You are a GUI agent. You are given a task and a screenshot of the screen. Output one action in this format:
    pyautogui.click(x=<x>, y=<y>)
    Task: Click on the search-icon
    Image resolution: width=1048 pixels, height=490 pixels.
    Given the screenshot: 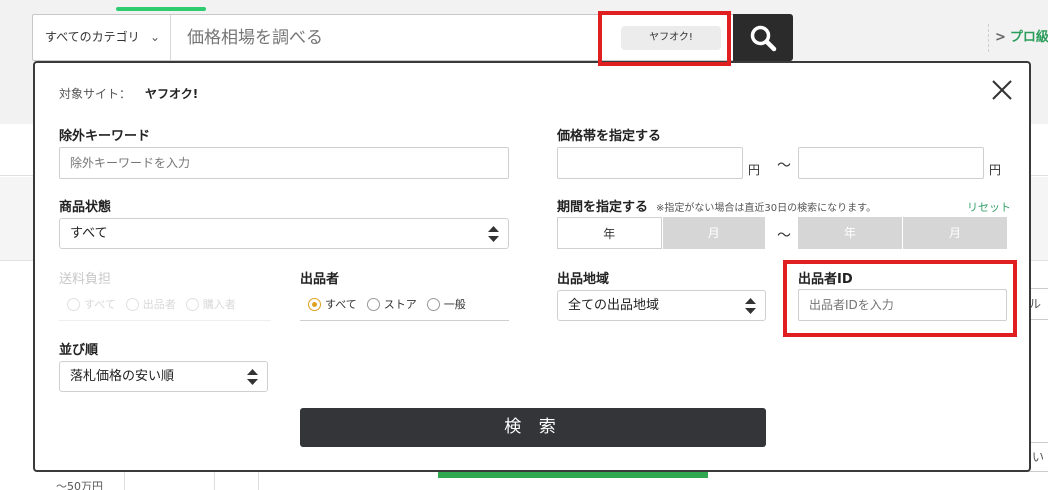 What is the action you would take?
    pyautogui.click(x=763, y=38)
    